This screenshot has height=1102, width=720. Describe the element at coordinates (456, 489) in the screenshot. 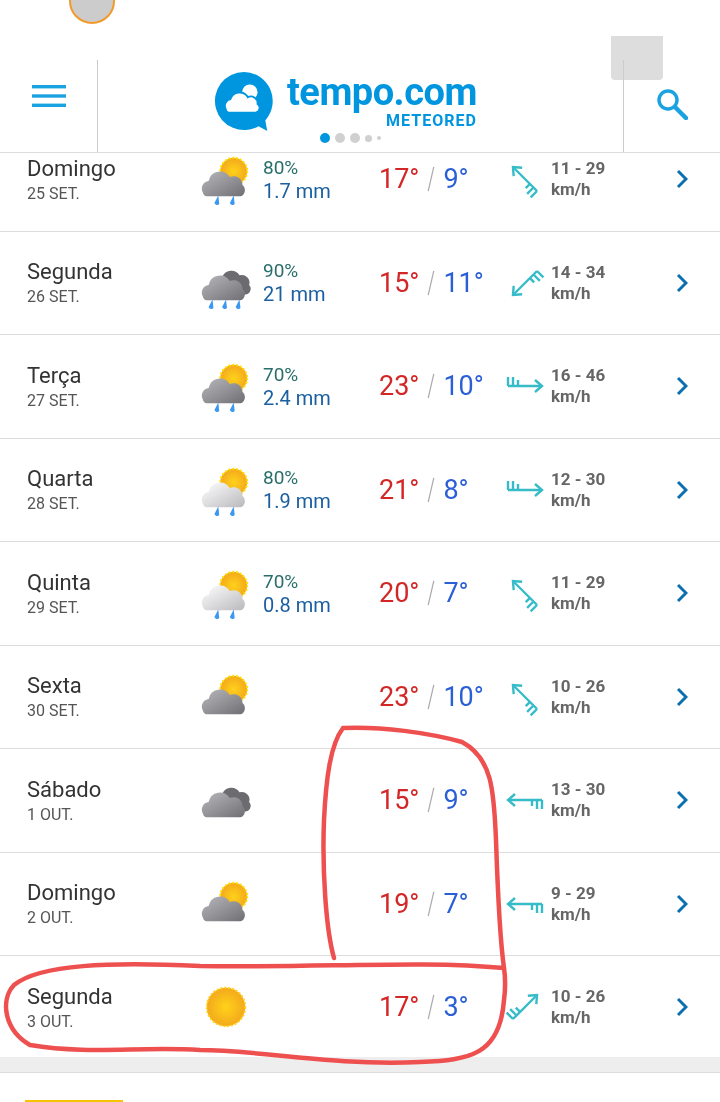

I see `low-temperature: 8°` at that location.